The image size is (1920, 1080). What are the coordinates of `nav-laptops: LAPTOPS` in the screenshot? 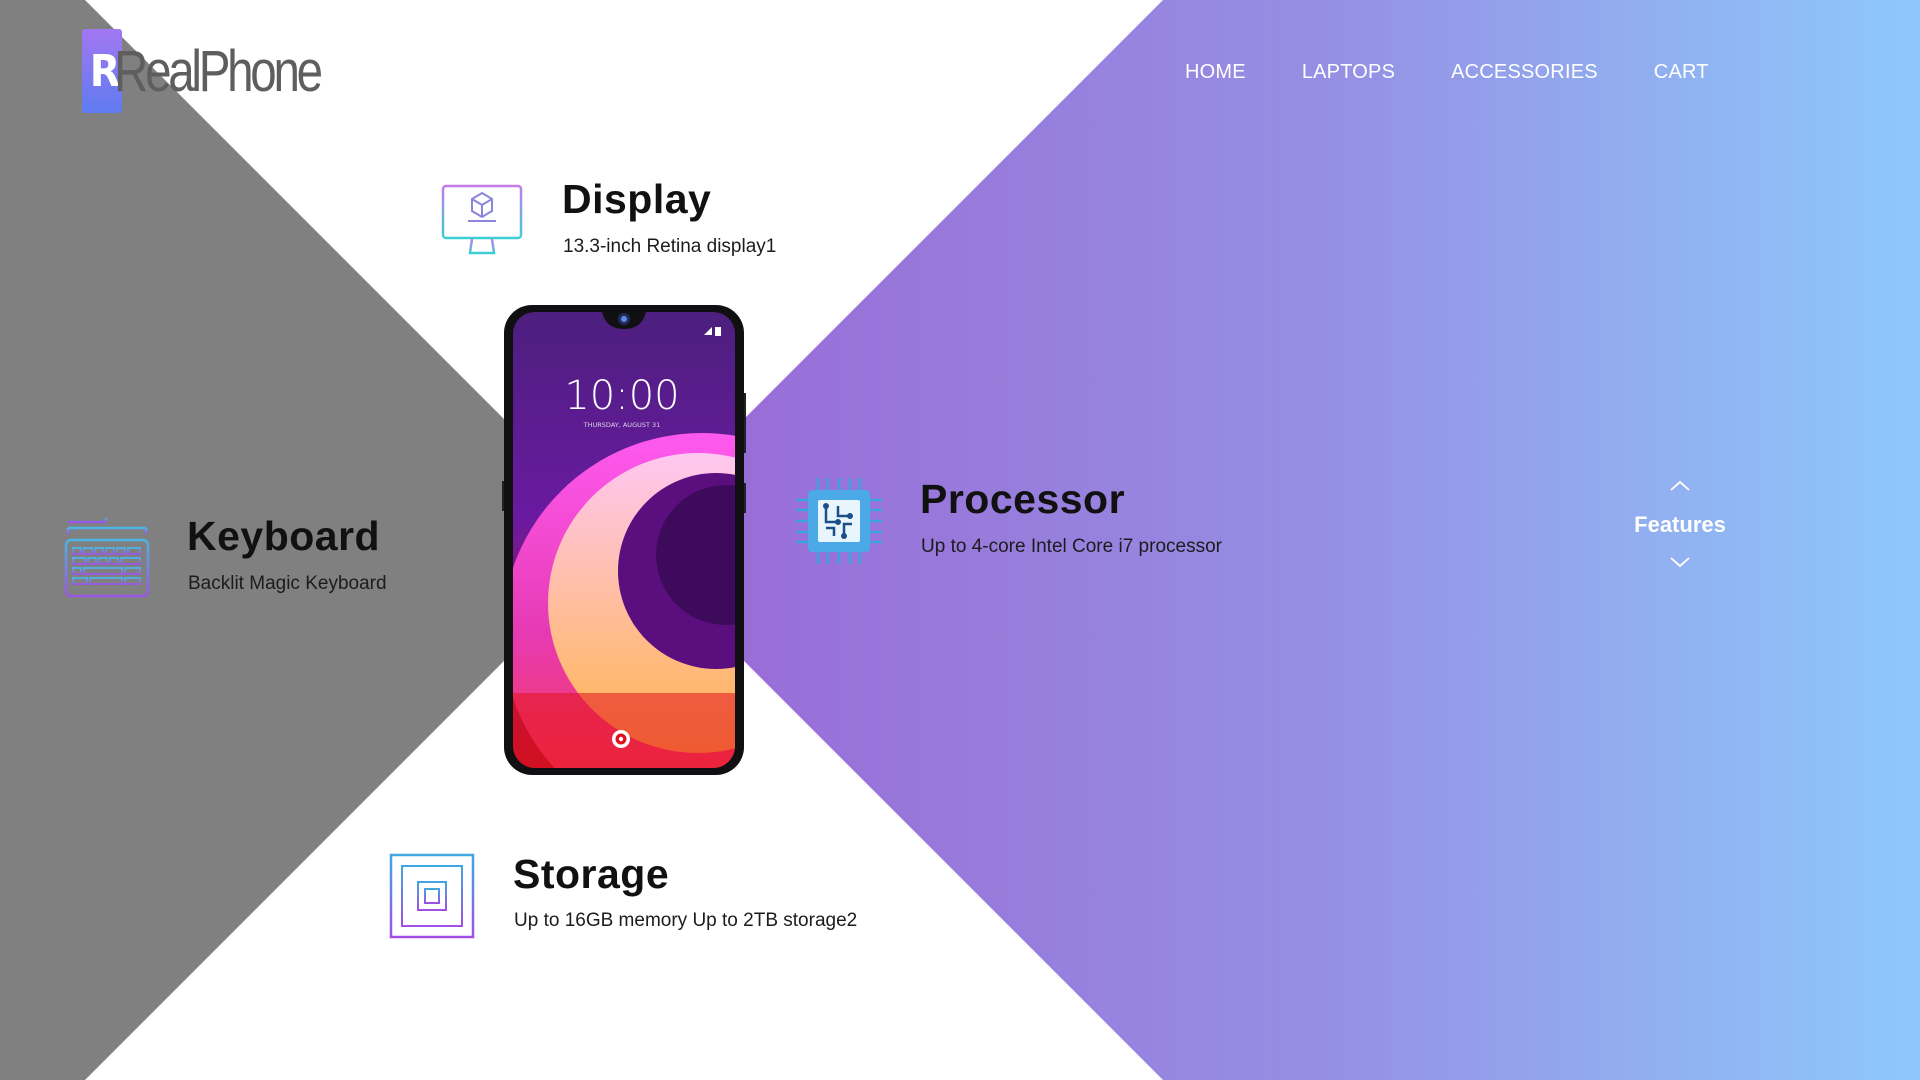 It's located at (1348, 72).